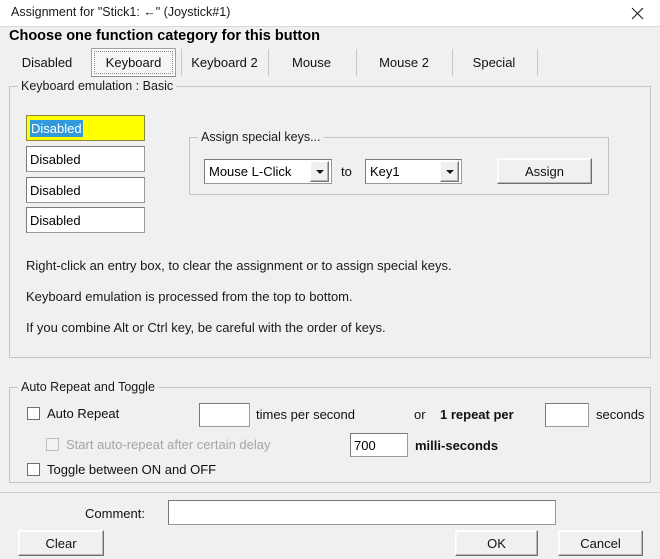 This screenshot has height=559, width=660. I want to click on tab-label: Keyboard, so click(133, 62).